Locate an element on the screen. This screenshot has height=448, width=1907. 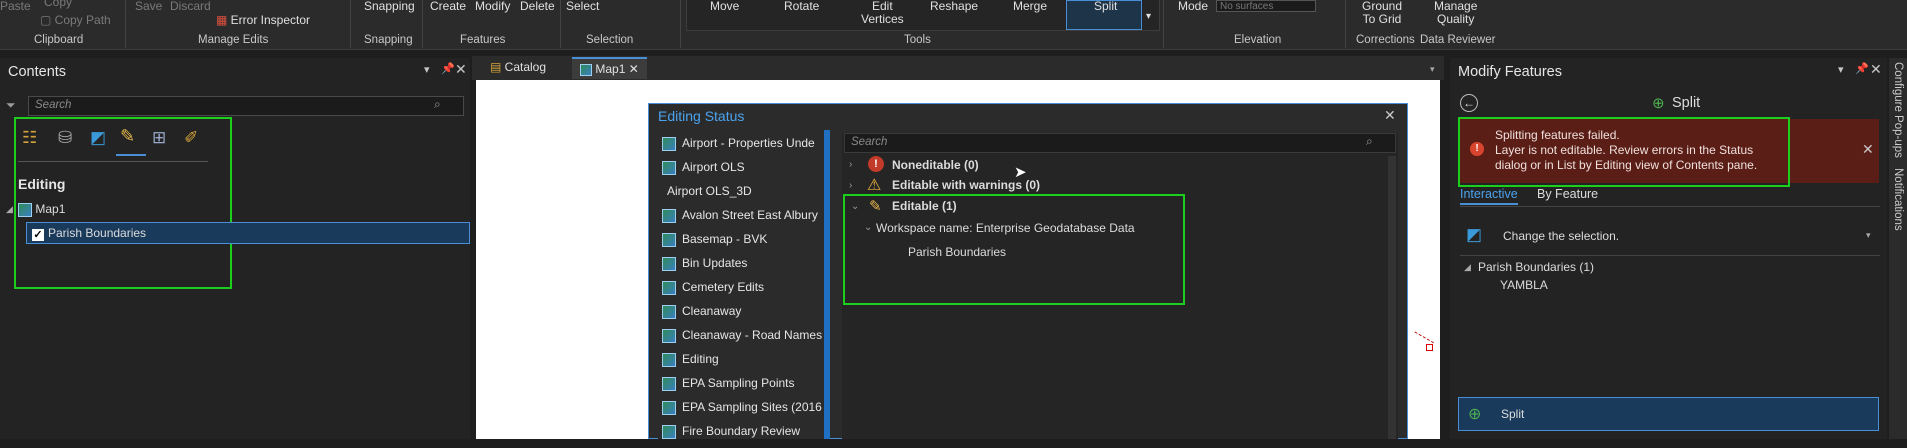
dismiss-icon: ✕ is located at coordinates (1868, 149).